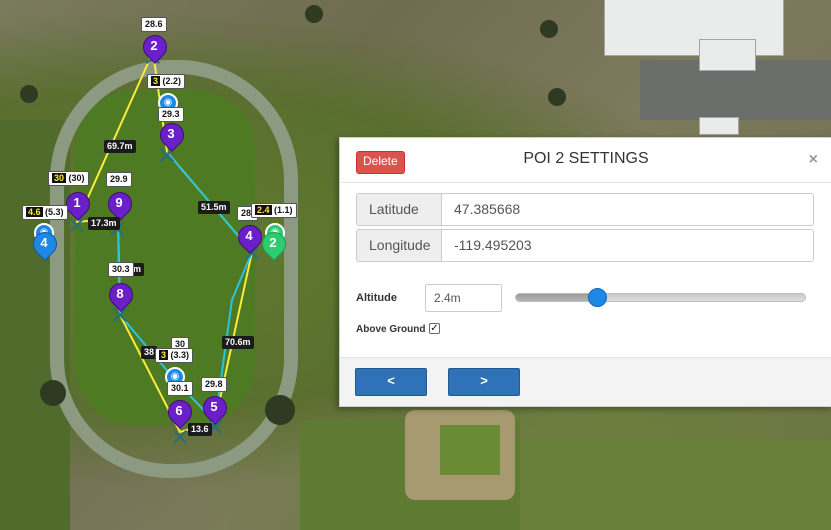  Describe the element at coordinates (484, 382) in the screenshot. I see `next-button: >` at that location.